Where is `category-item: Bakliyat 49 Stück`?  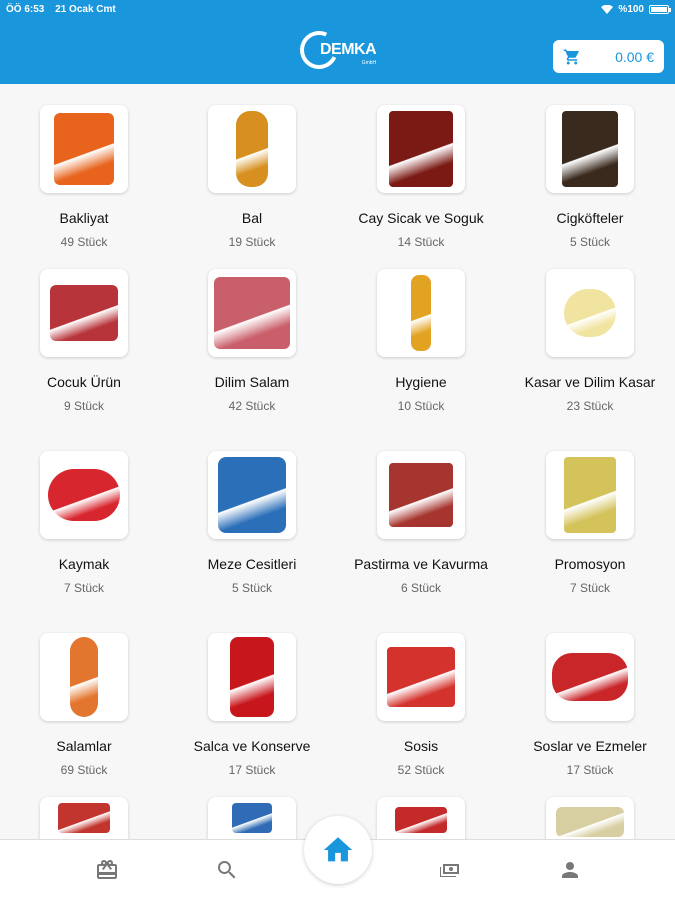
category-item: Bakliyat 49 Stück is located at coordinates (84, 177).